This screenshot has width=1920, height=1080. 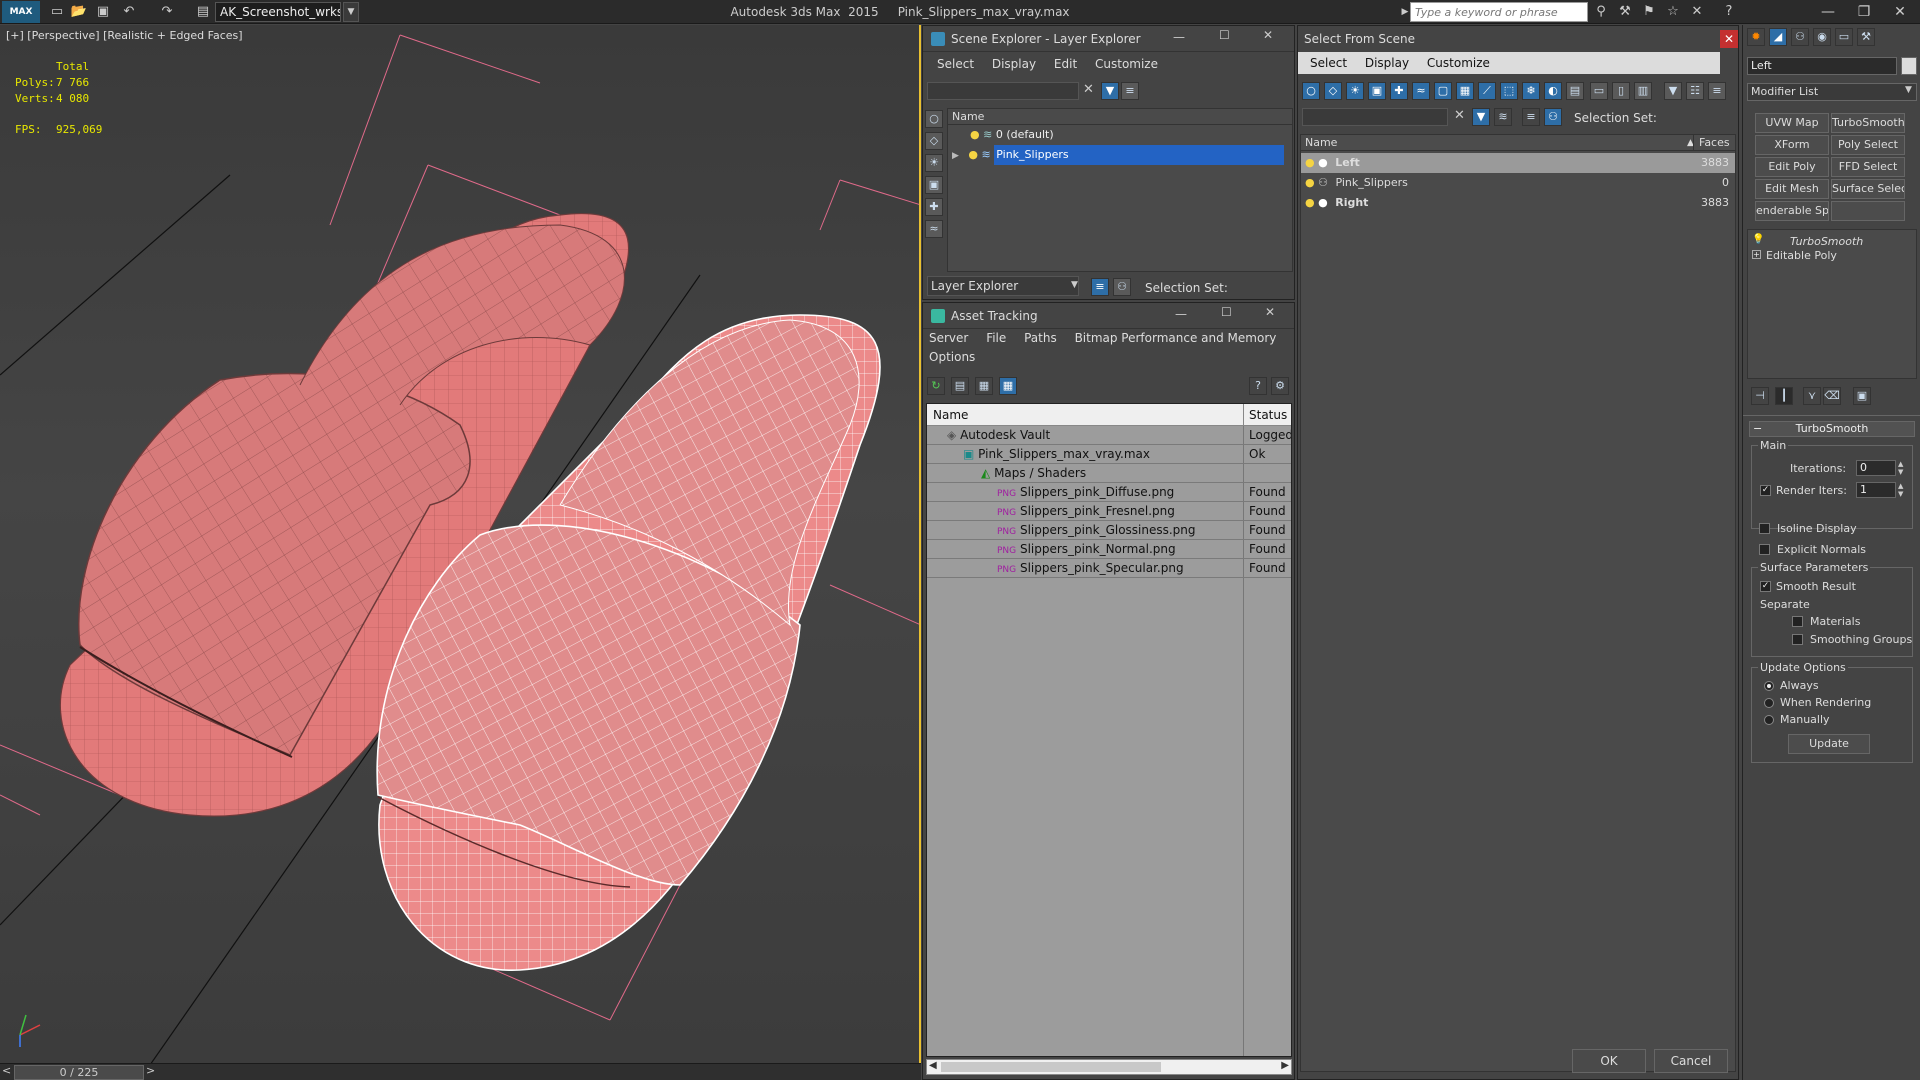 I want to click on display-children-icon: ▥, so click(x=1643, y=91).